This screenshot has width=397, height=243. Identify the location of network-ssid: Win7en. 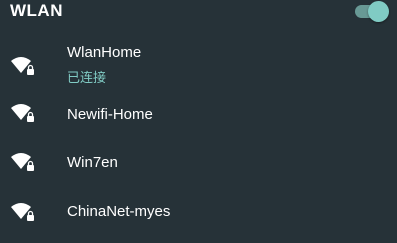
(92, 162).